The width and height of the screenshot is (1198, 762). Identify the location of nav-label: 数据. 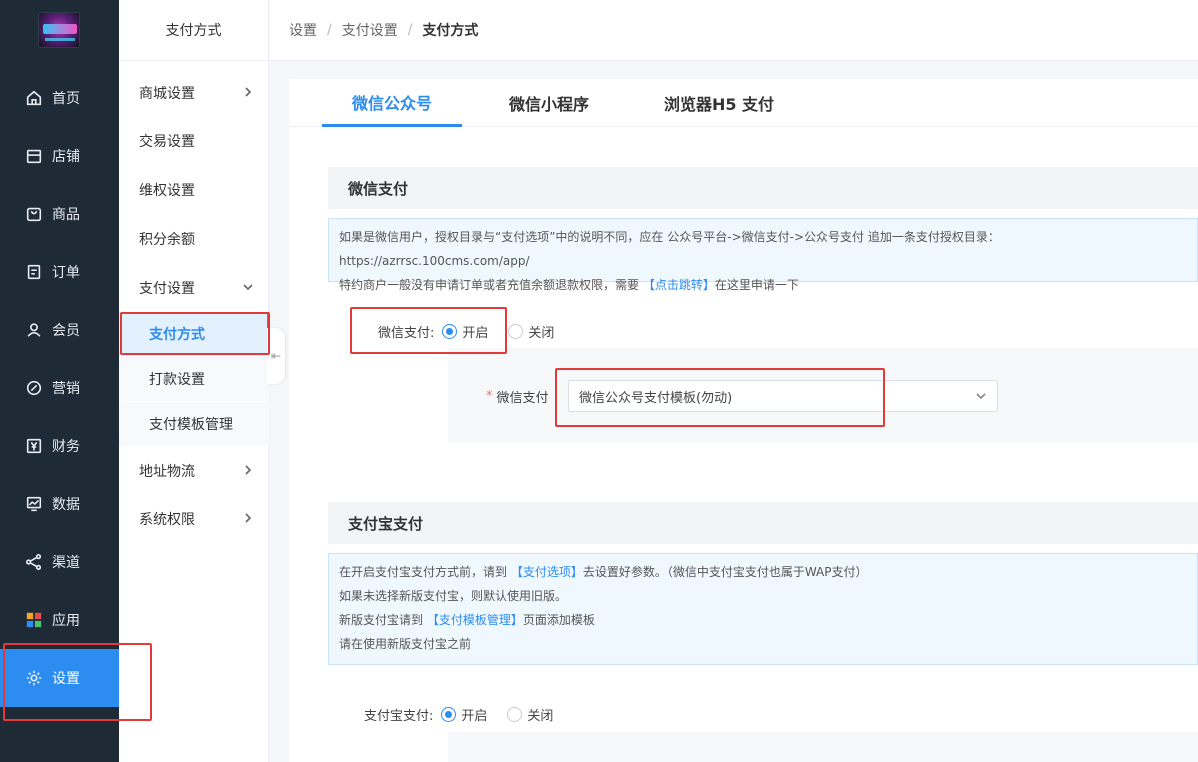
(66, 505).